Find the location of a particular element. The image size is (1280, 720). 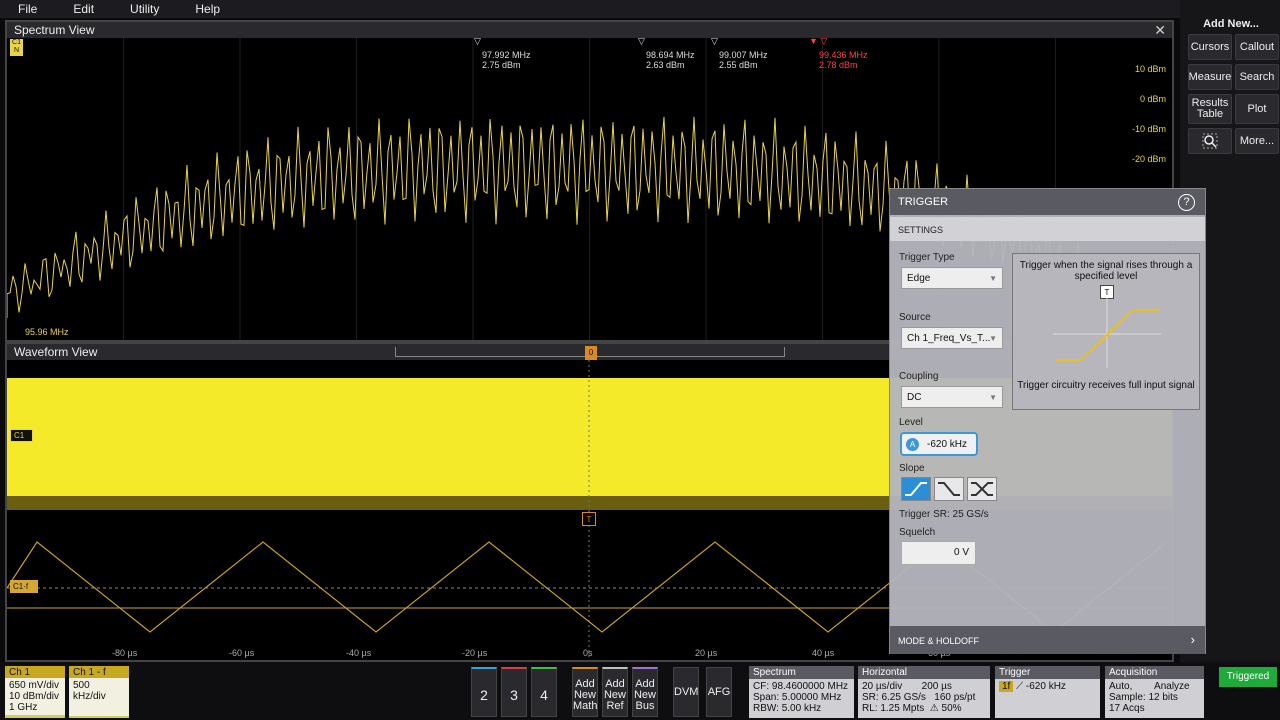

xtick: 0s is located at coordinates (588, 653).